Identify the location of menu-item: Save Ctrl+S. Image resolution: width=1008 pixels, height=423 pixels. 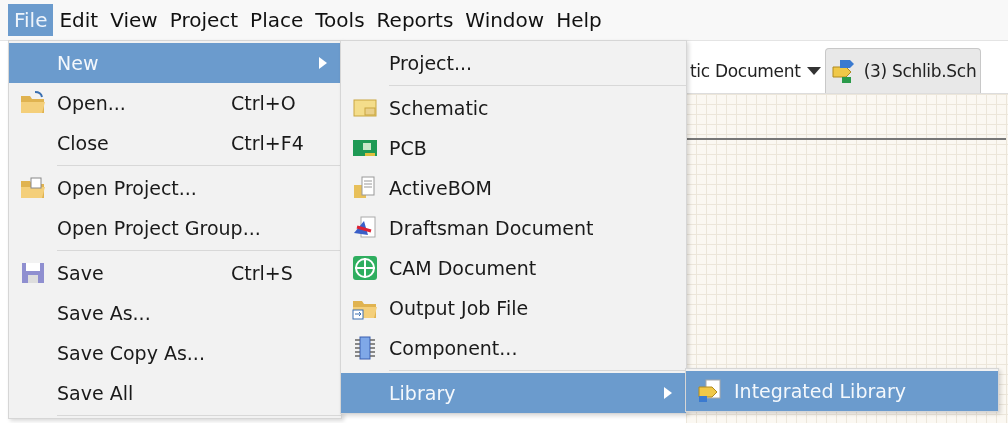
(175, 273).